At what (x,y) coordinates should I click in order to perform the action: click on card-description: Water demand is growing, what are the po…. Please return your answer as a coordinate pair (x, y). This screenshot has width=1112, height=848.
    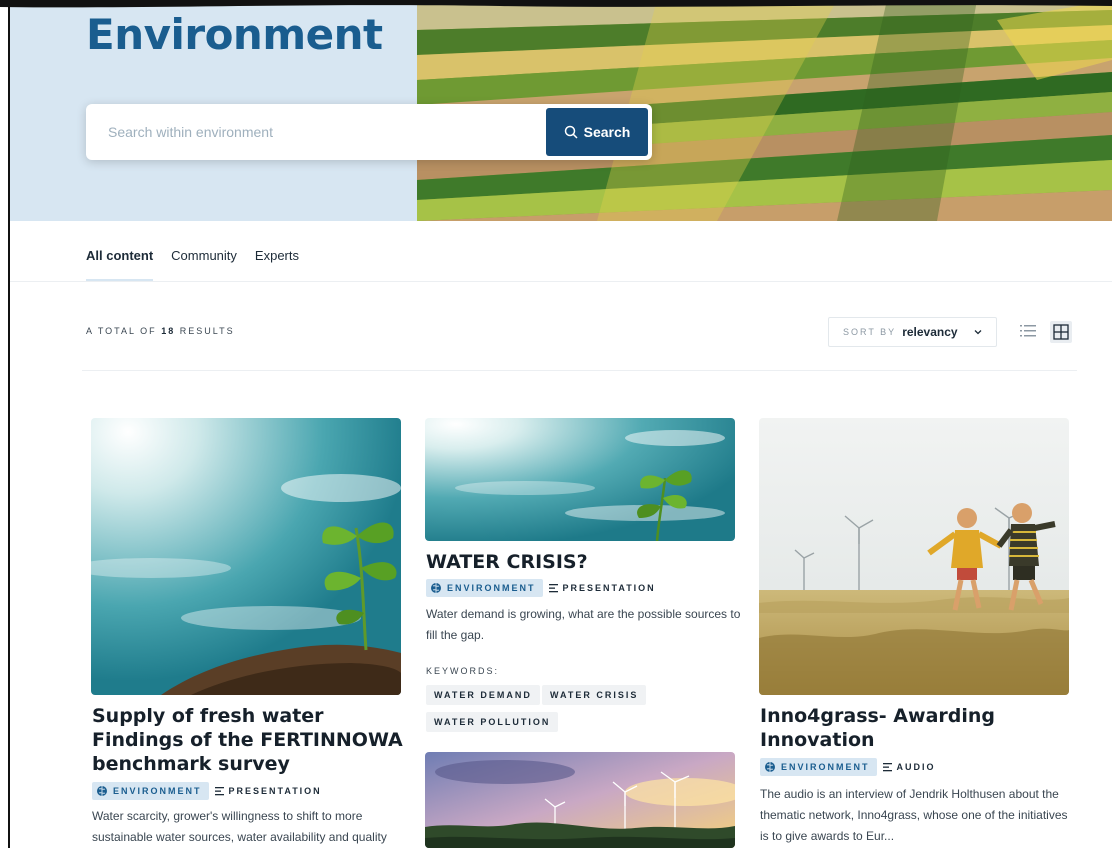
    Looking at the image, I should click on (583, 624).